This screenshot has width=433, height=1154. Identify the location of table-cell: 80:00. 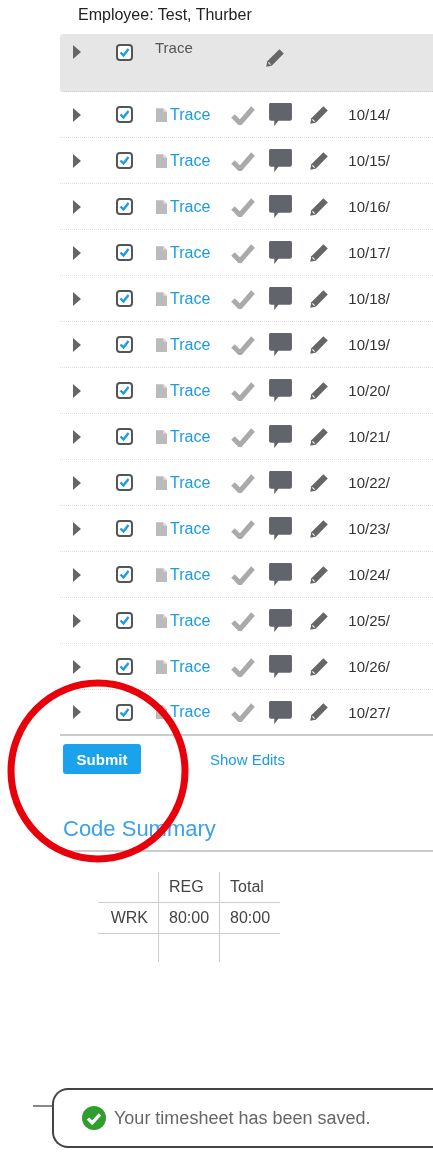
(250, 917).